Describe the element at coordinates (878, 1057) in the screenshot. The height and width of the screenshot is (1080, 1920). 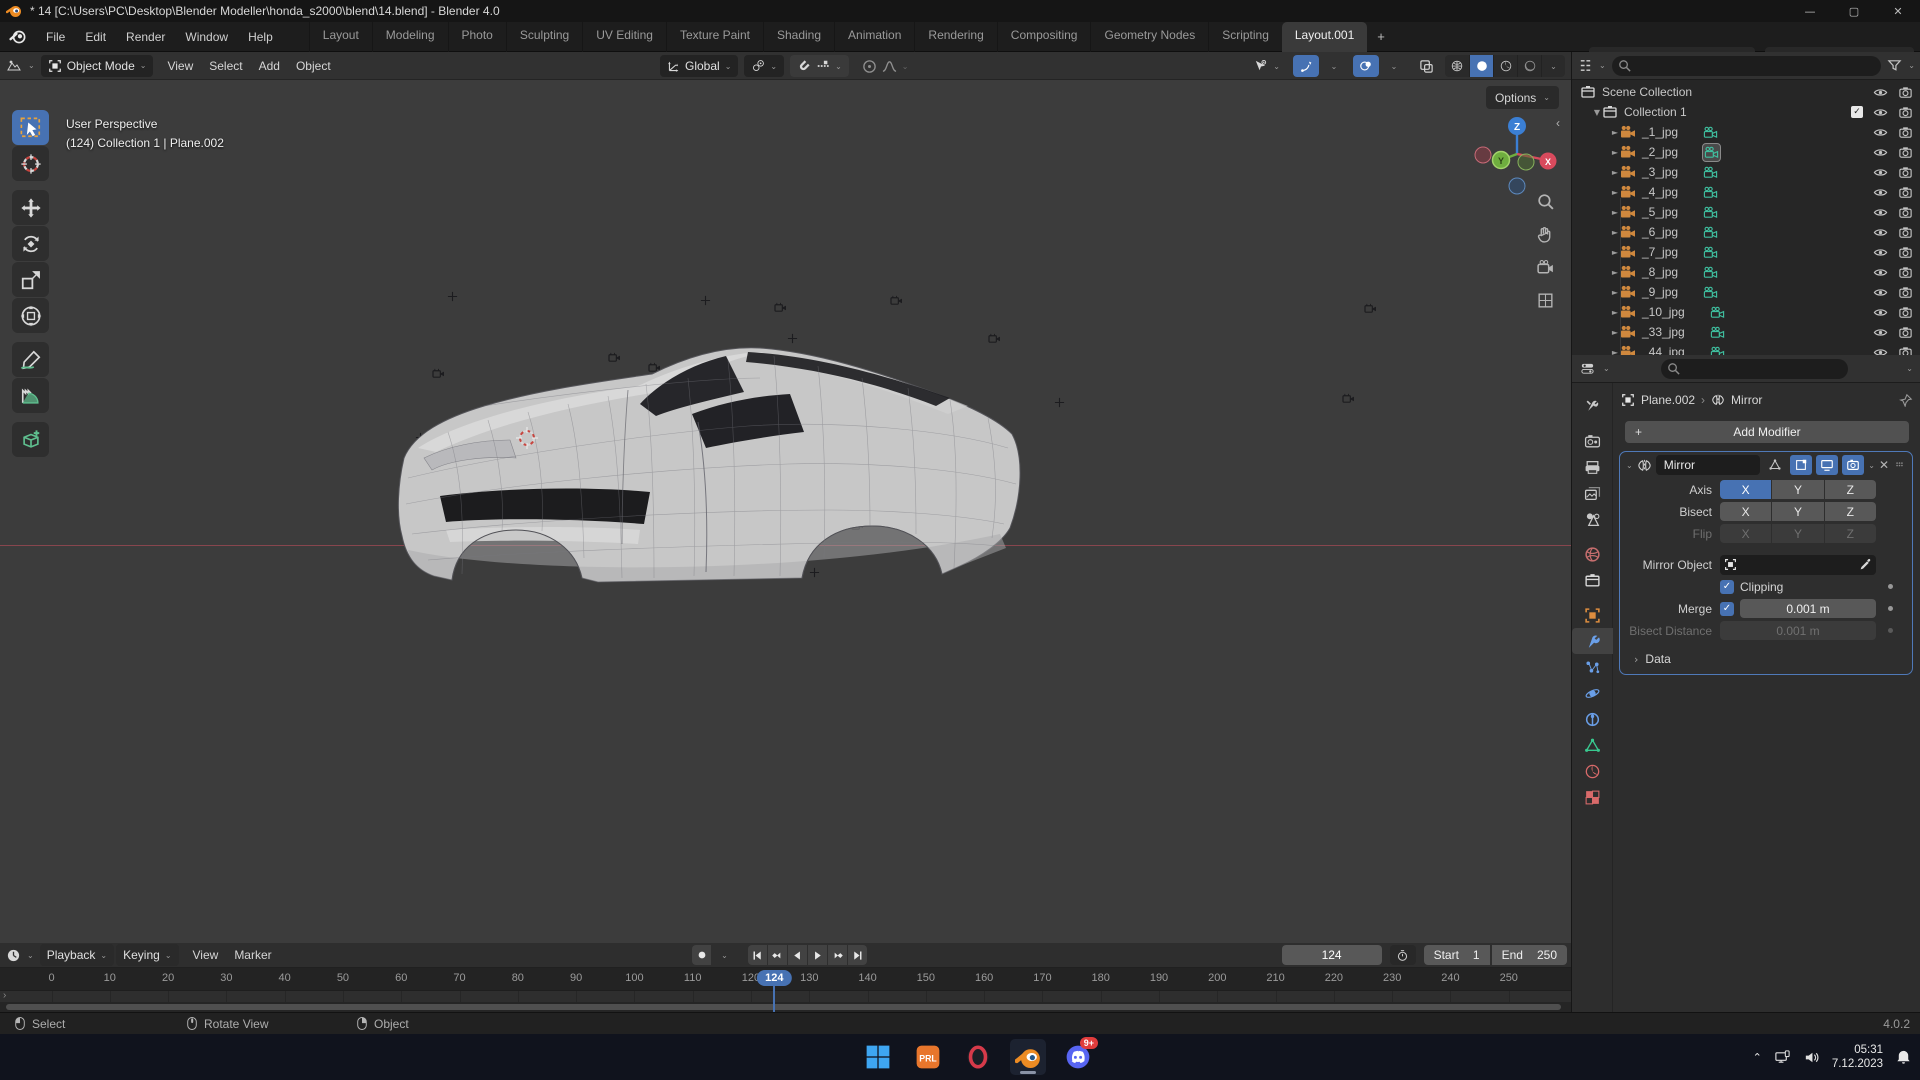
I see `taskbar-windows-icon` at that location.